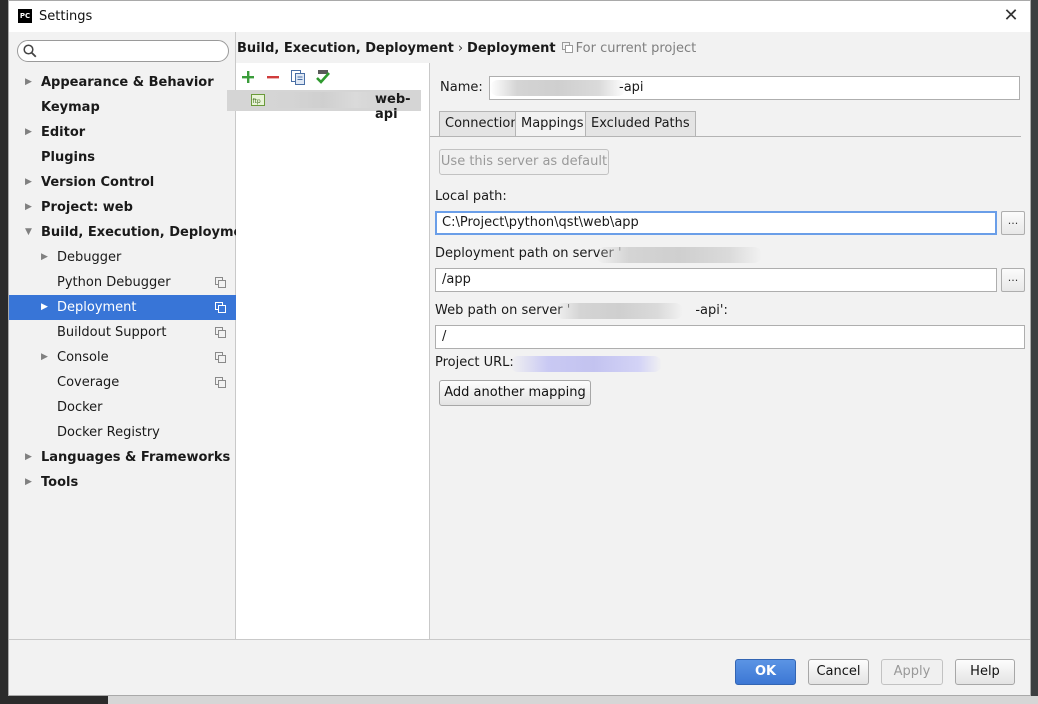 Image resolution: width=1038 pixels, height=704 pixels. What do you see at coordinates (30, 232) in the screenshot?
I see `expand-arrow-down-icon: ▼` at bounding box center [30, 232].